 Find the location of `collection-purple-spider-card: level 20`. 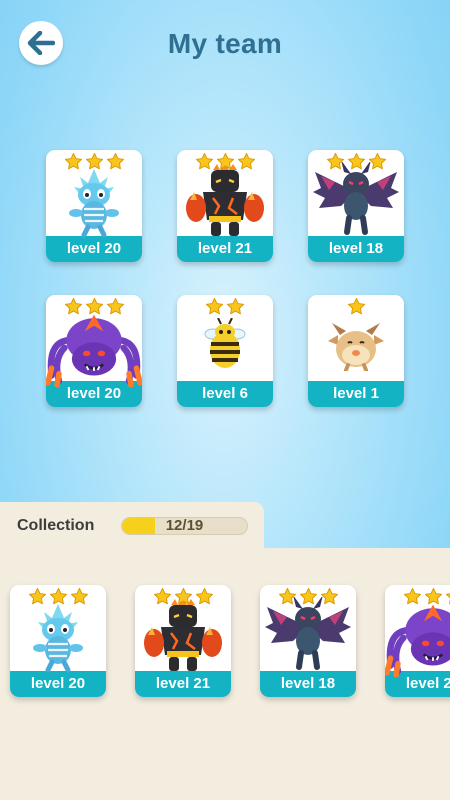

collection-purple-spider-card: level 20 is located at coordinates (417, 641).